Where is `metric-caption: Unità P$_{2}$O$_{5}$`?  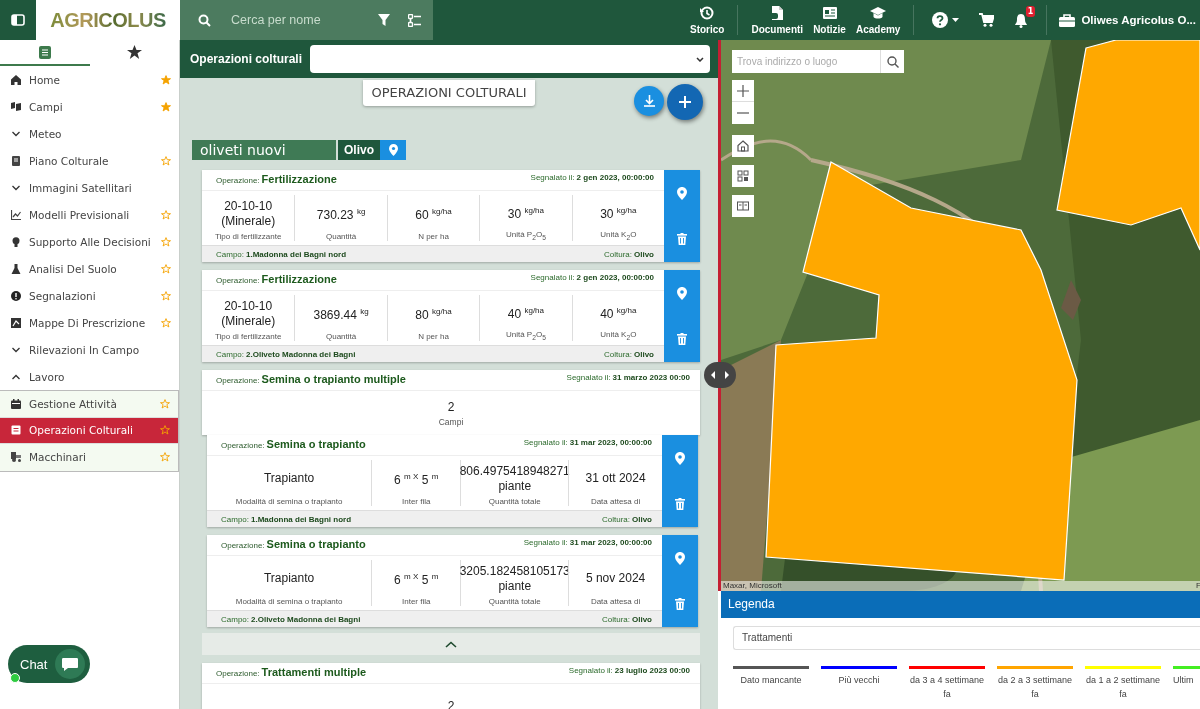
metric-caption: Unità P$_{2}$O$_{5}$ is located at coordinates (525, 335).